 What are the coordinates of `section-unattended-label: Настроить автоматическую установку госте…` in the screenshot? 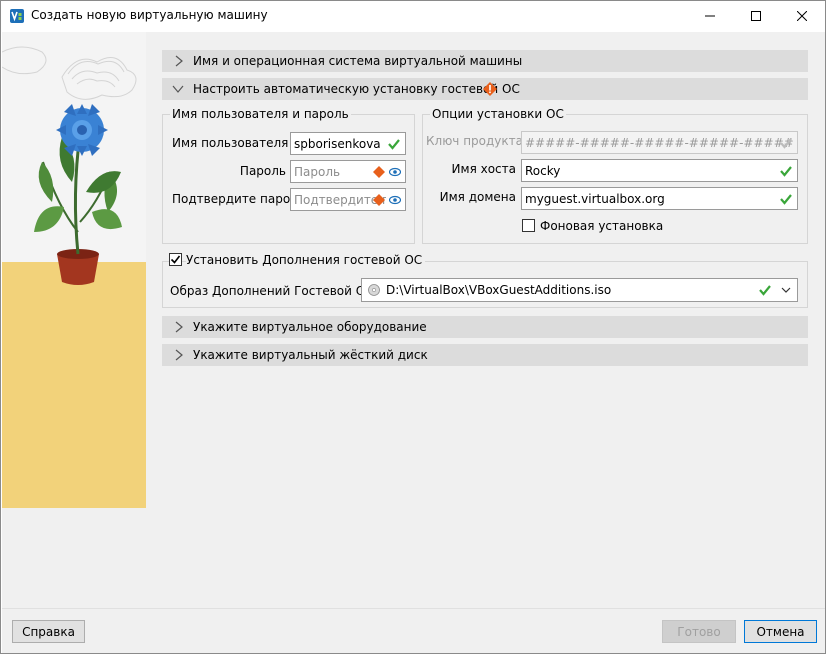 It's located at (356, 89).